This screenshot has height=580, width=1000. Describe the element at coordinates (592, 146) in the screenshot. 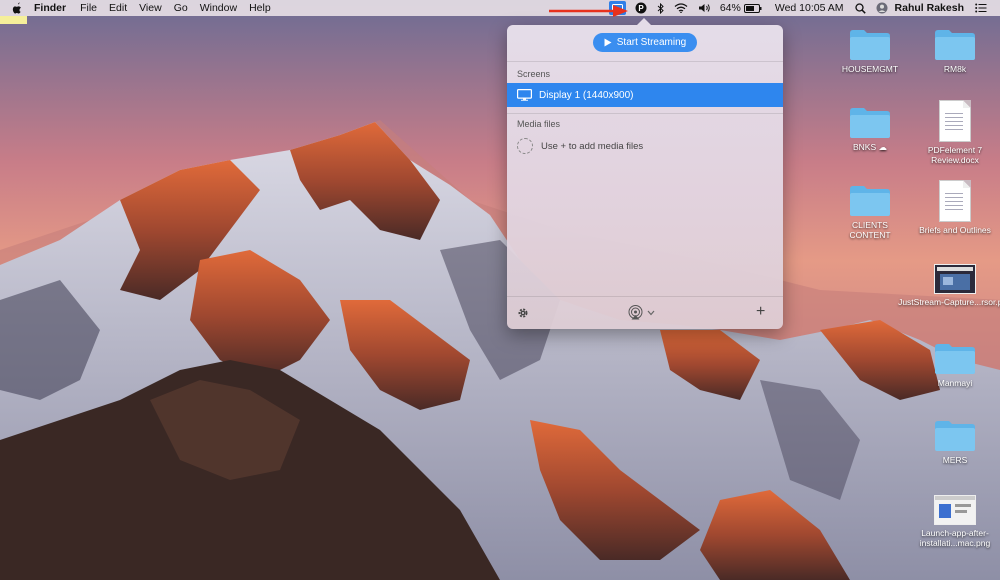

I see `add-media-label: Use + to add media files` at that location.